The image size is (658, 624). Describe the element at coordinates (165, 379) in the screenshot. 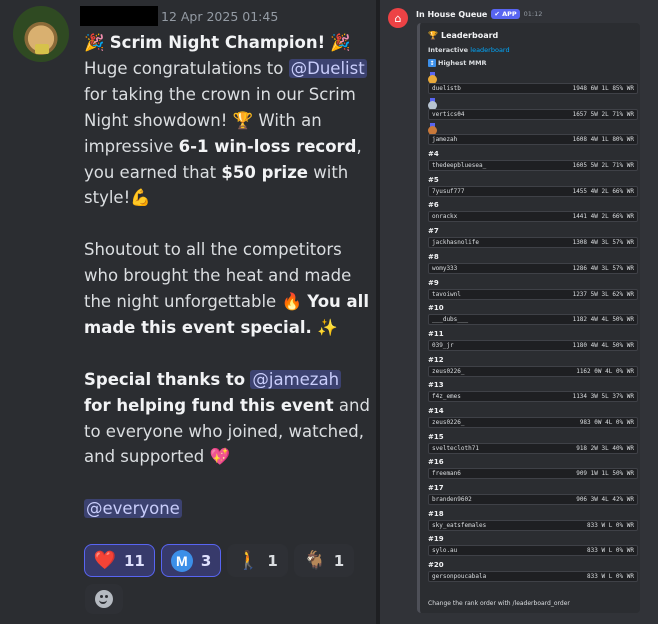

I see `message-bold-text: Special thanks to` at that location.